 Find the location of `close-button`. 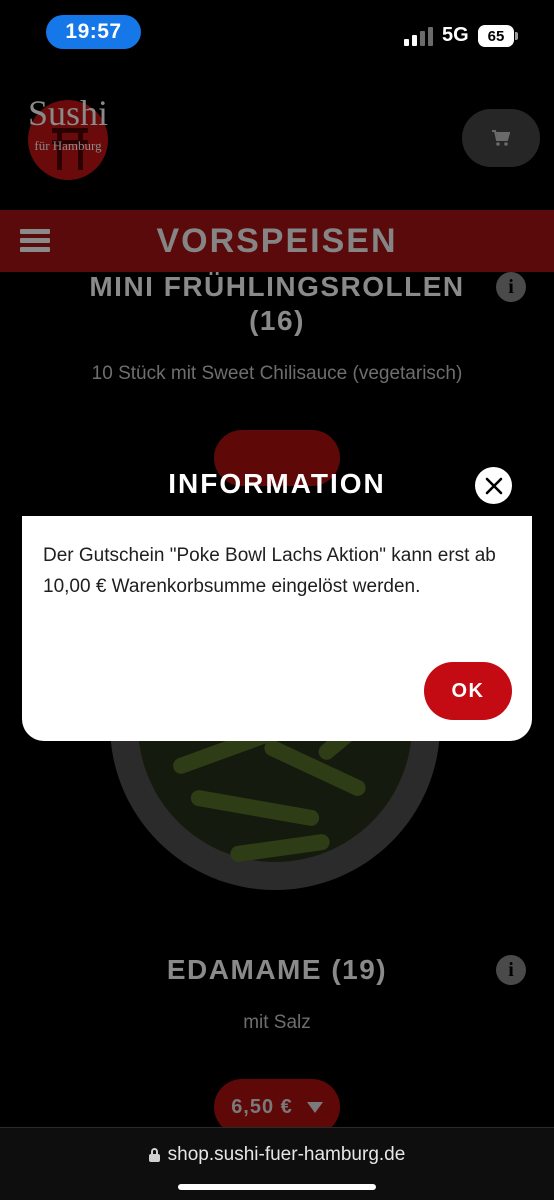

close-button is located at coordinates (493, 485).